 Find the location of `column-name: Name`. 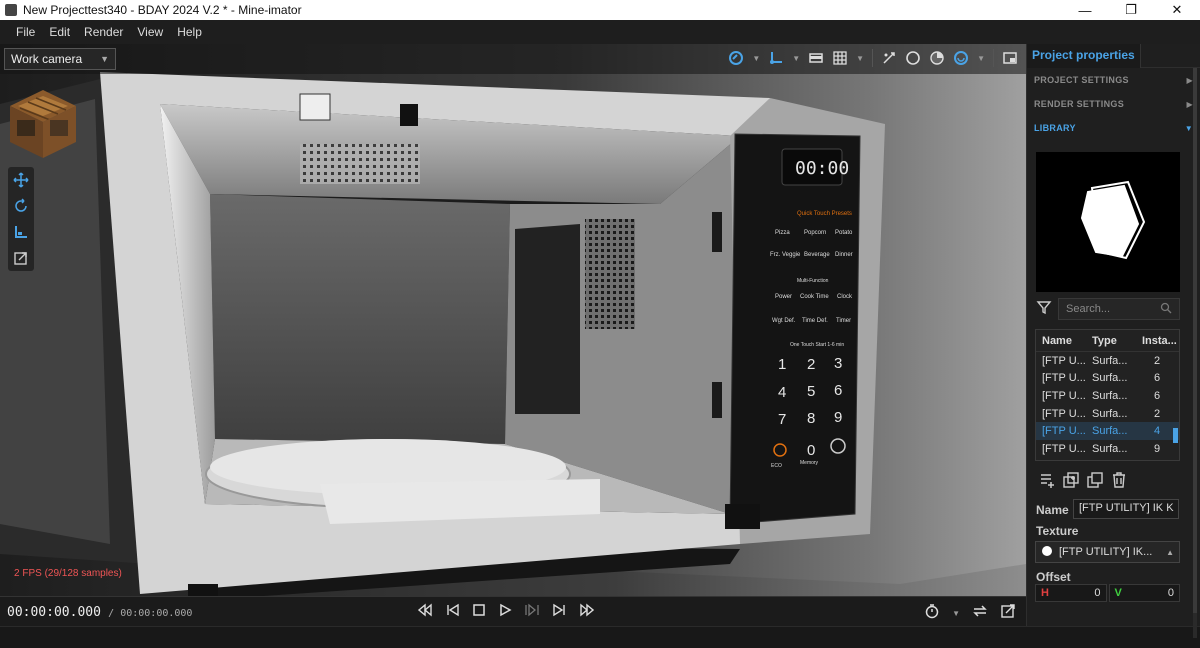

column-name: Name is located at coordinates (1061, 341).